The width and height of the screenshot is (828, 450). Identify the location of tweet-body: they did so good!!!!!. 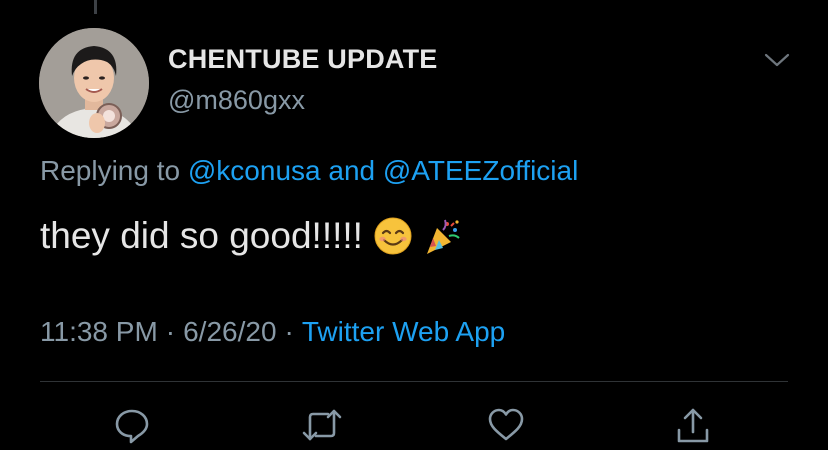
(251, 236).